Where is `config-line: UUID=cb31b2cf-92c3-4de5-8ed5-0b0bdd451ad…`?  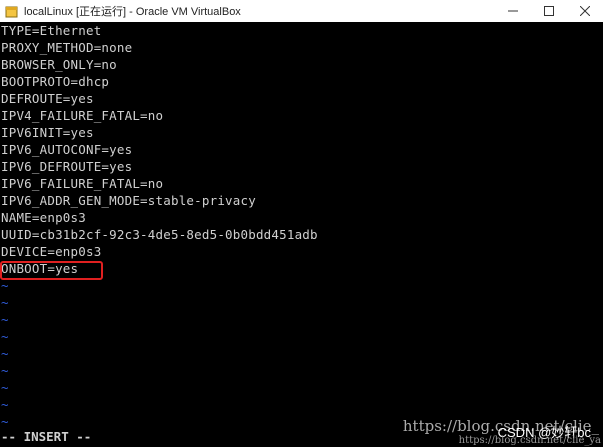 config-line: UUID=cb31b2cf-92c3-4de5-8ed5-0b0bdd451ad… is located at coordinates (159, 234).